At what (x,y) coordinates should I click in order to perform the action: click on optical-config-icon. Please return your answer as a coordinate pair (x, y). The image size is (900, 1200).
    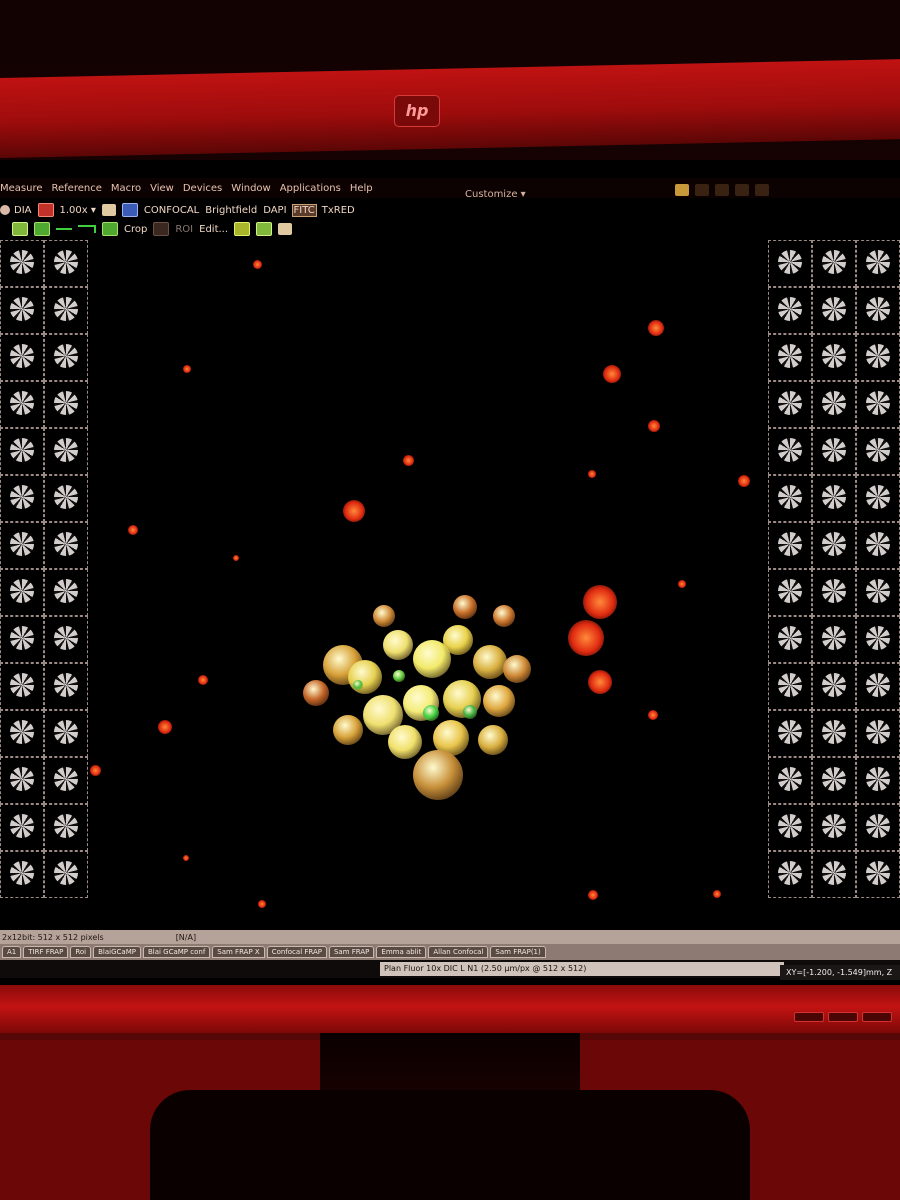
    Looking at the image, I should click on (129, 210).